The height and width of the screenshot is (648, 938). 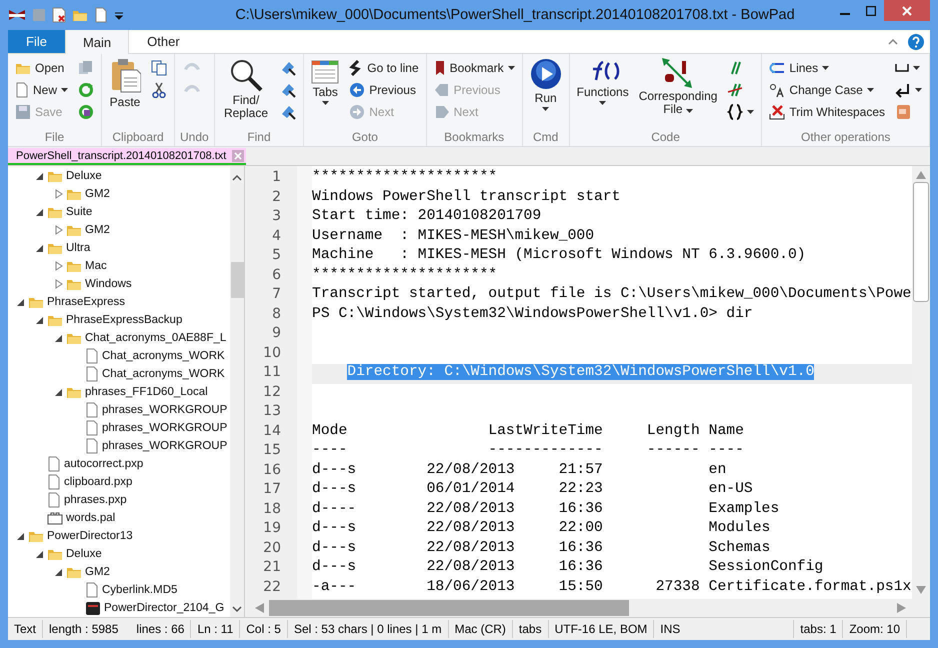 I want to click on ribbon-button: New, so click(x=41, y=90).